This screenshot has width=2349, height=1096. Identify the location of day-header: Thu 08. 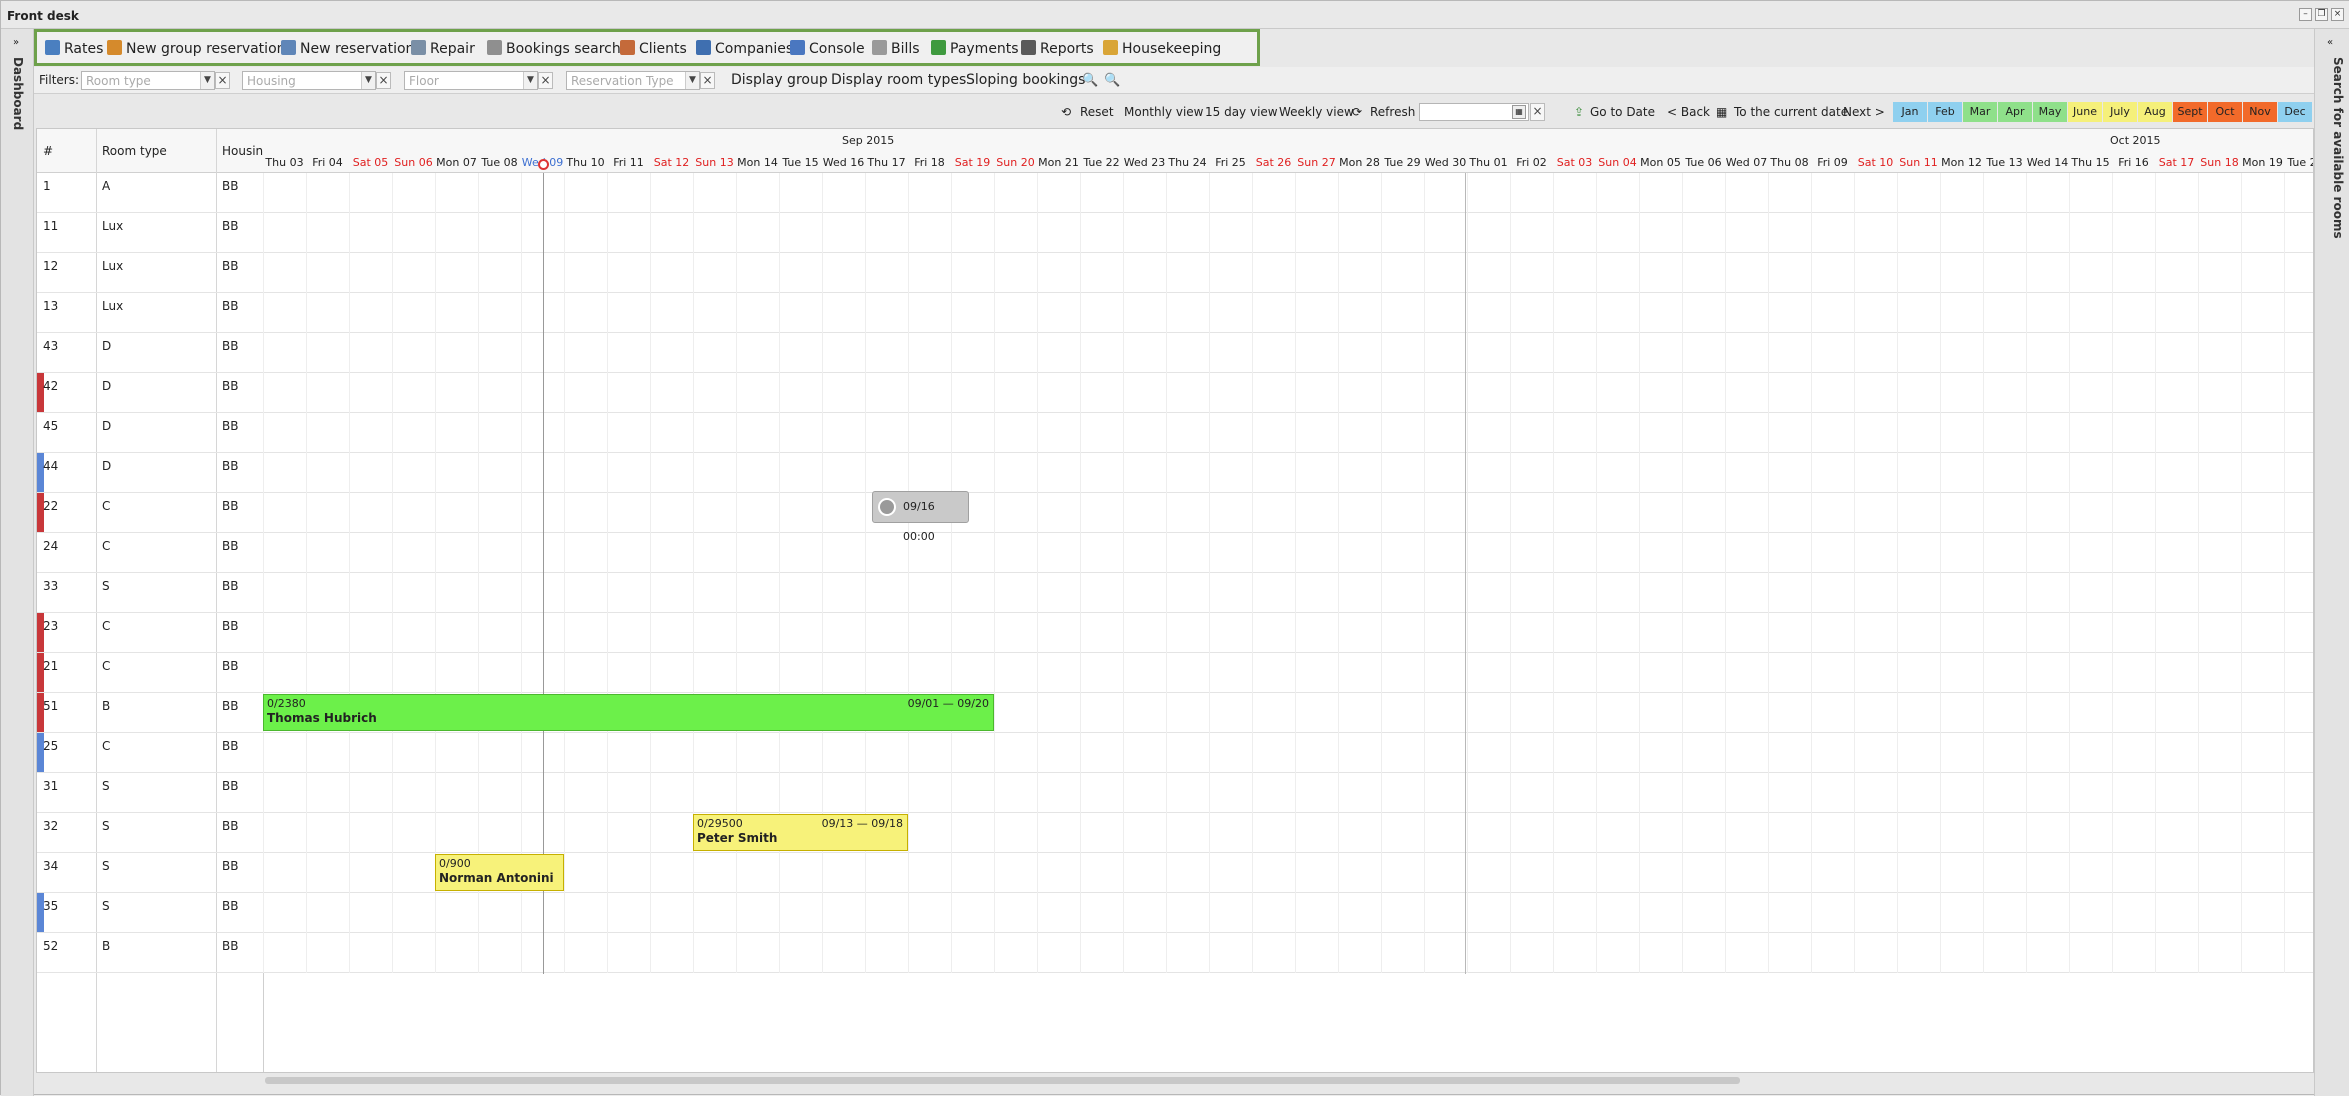
(1789, 163).